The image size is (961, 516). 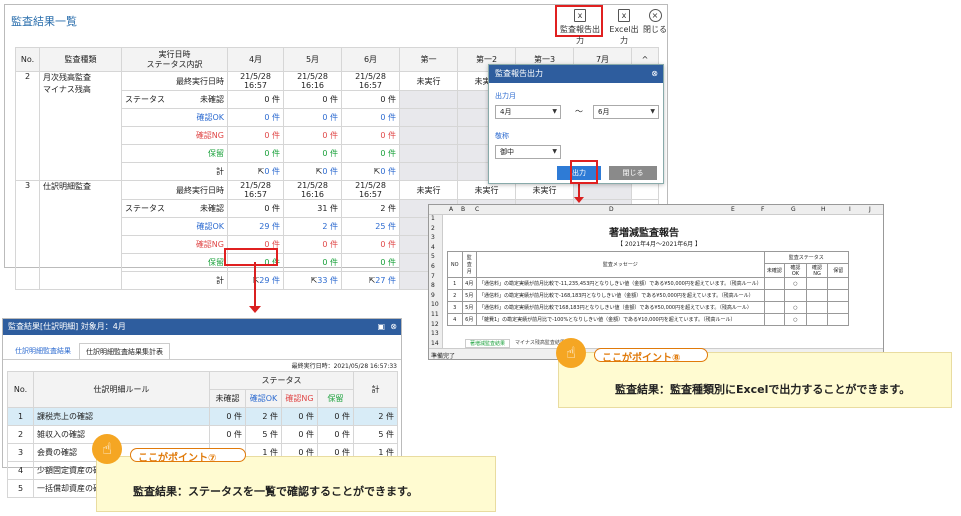 I want to click on total-link: ⇱27 件, so click(x=370, y=280).